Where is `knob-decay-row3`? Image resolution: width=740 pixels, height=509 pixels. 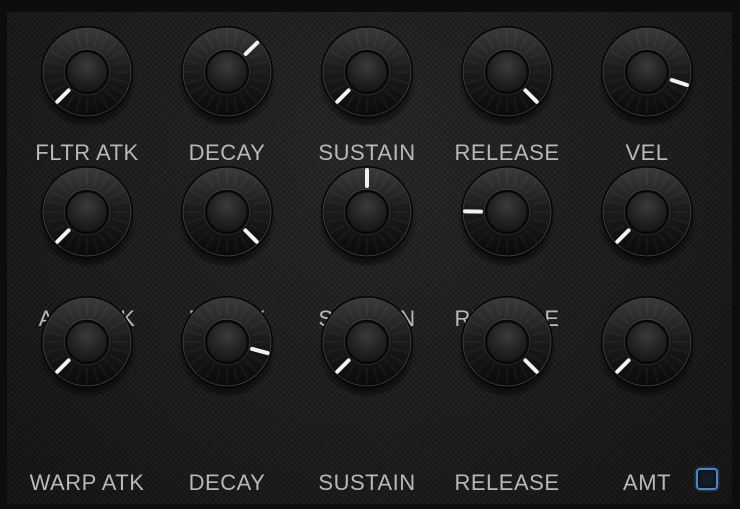
knob-decay-row3 is located at coordinates (227, 344).